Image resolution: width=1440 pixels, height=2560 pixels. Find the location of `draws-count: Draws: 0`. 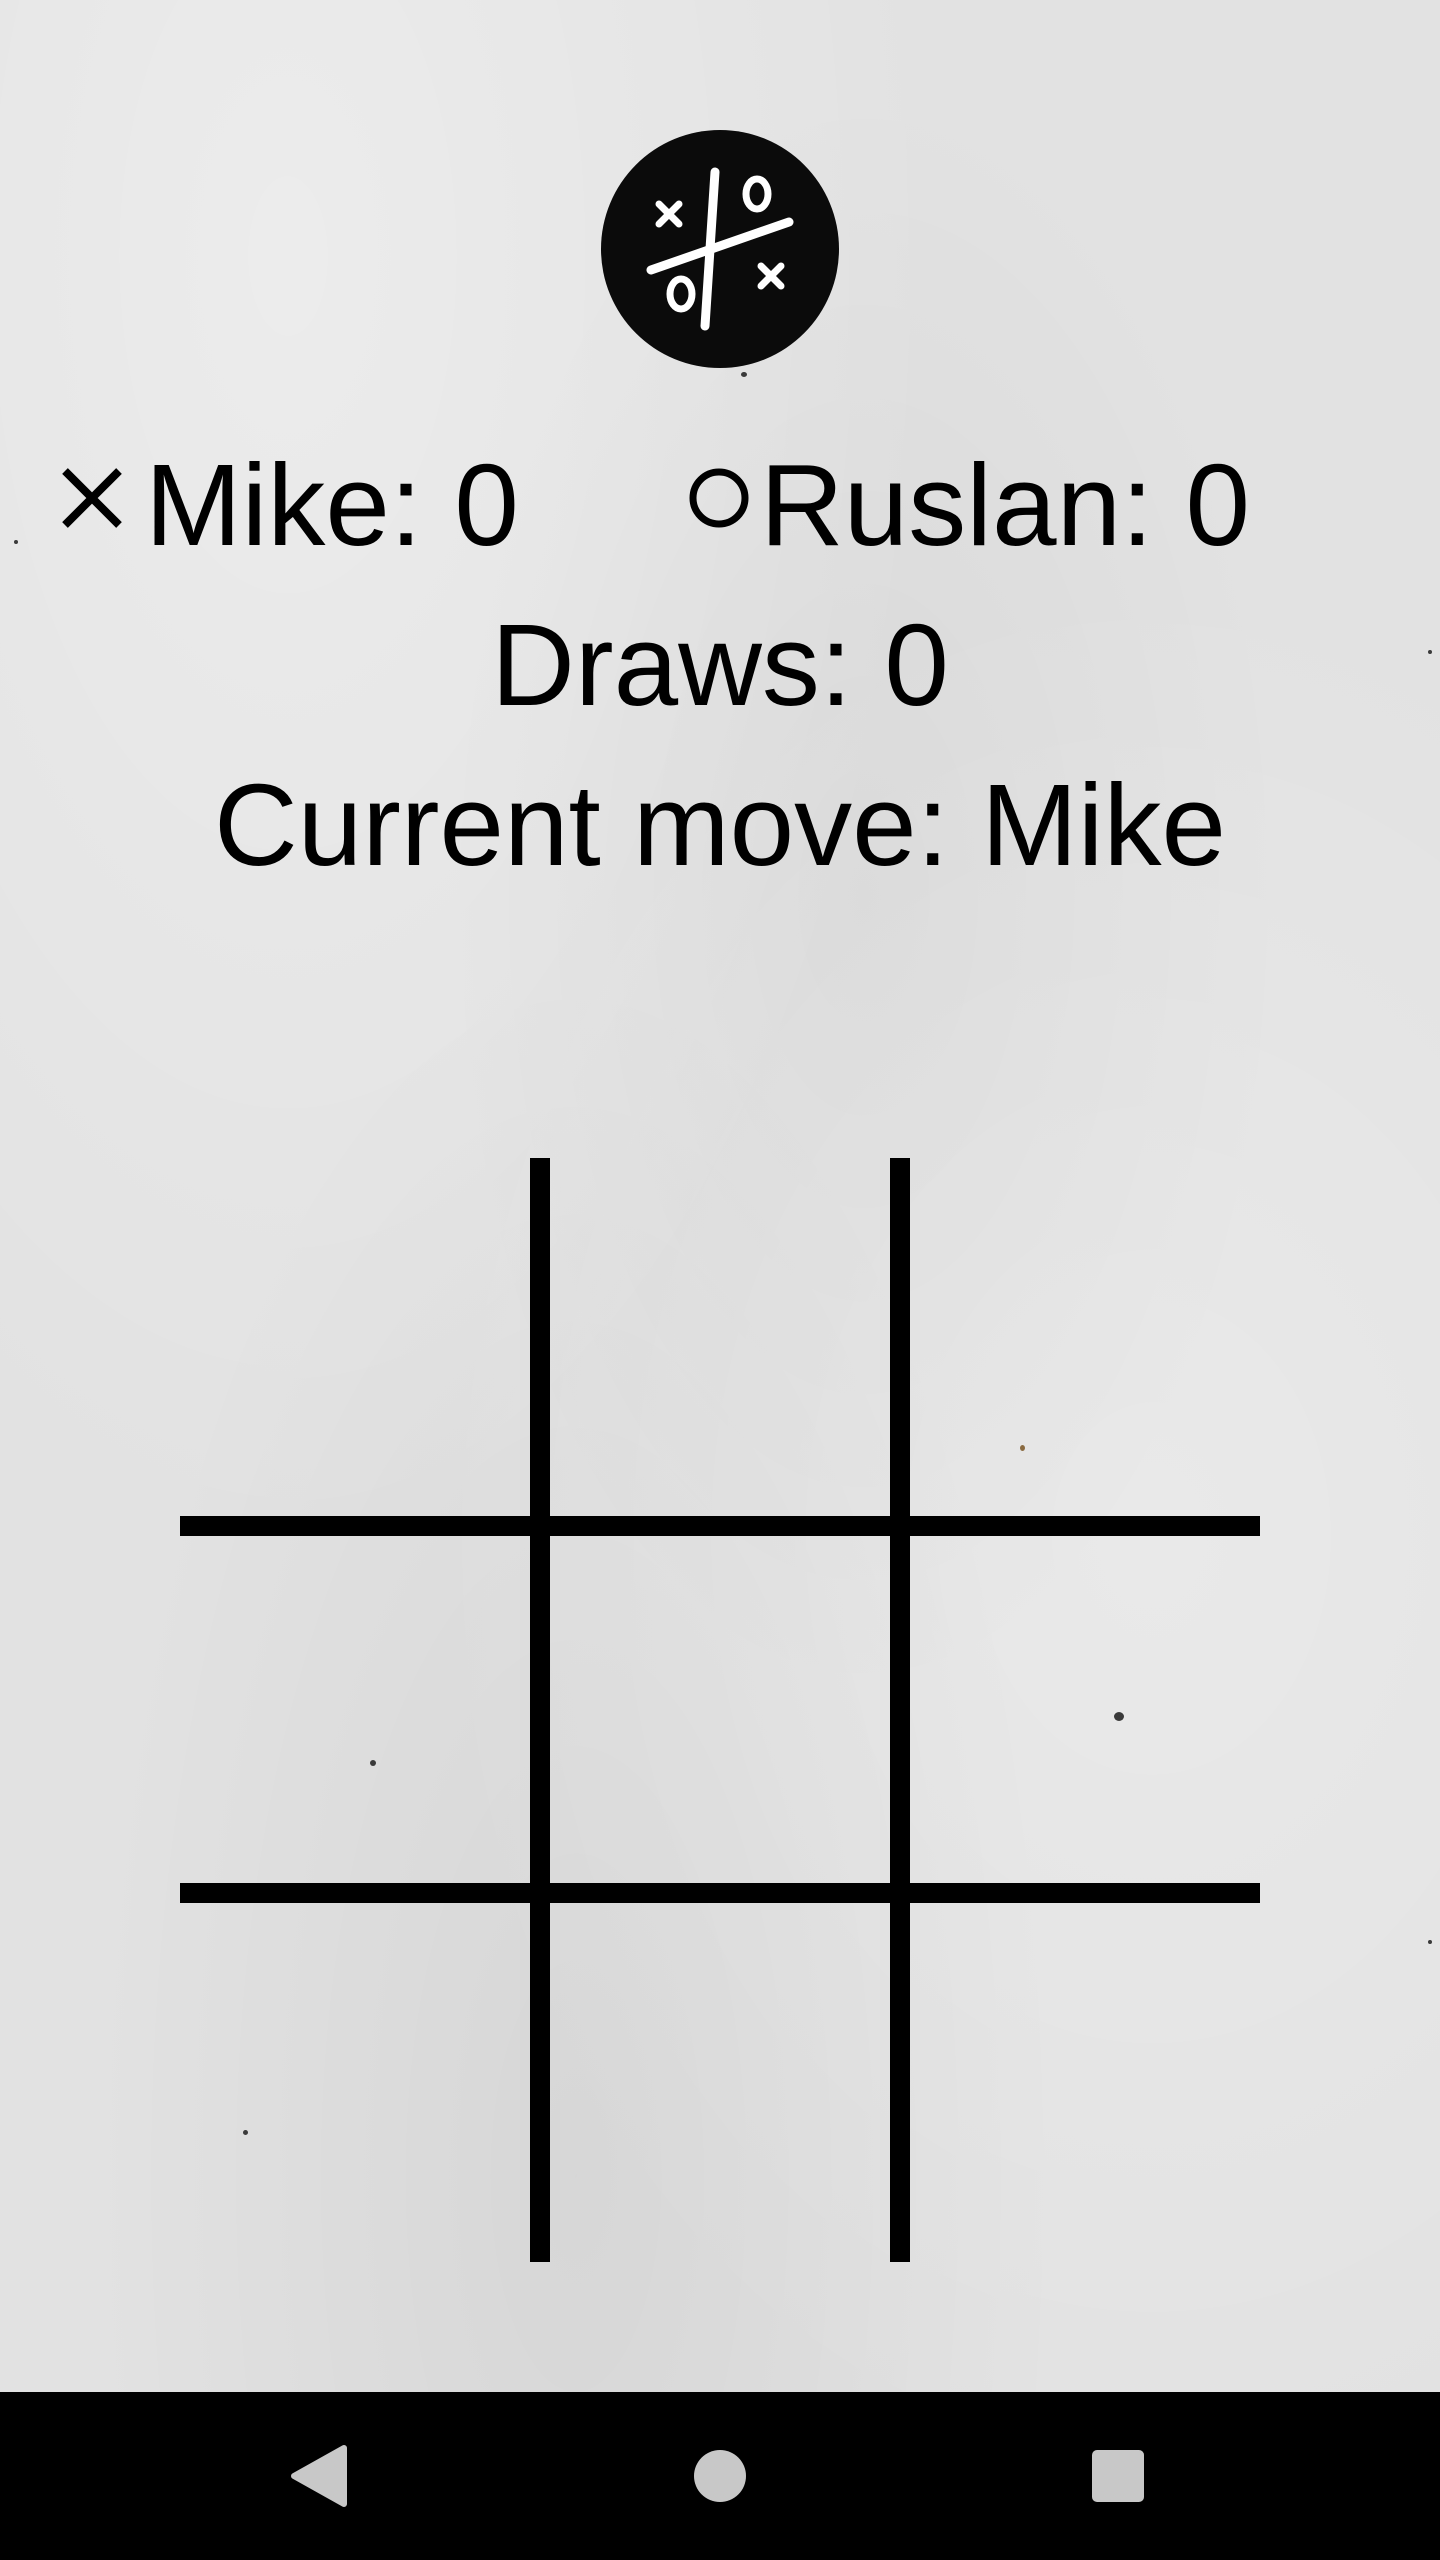

draws-count: Draws: 0 is located at coordinates (720, 665).